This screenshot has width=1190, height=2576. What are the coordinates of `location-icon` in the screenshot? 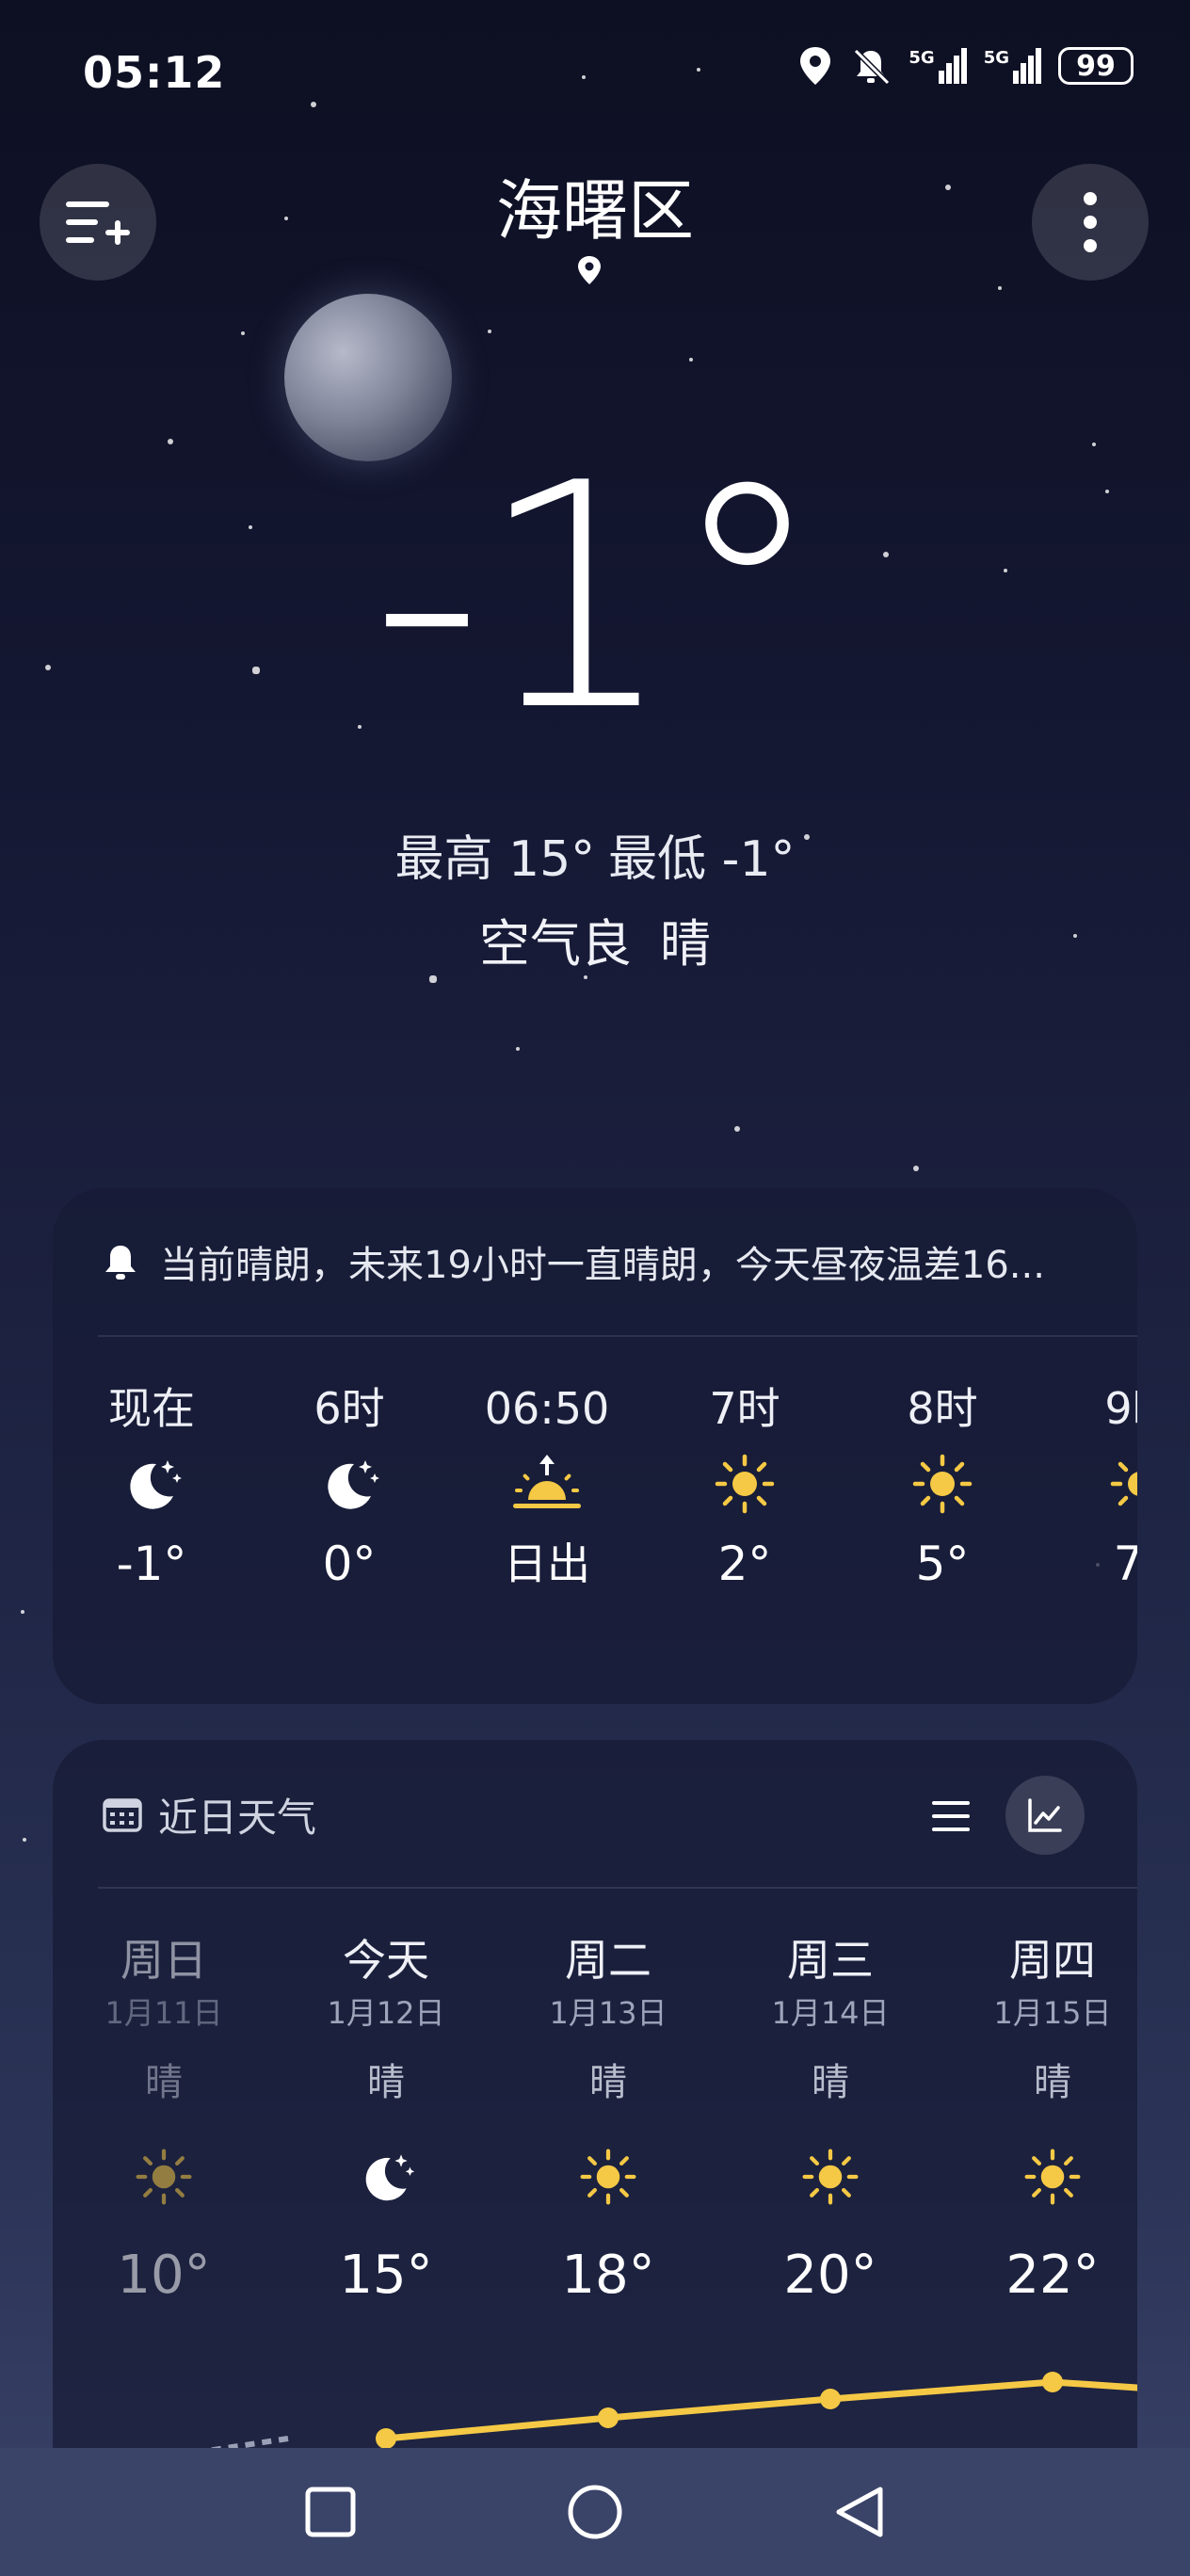 It's located at (815, 66).